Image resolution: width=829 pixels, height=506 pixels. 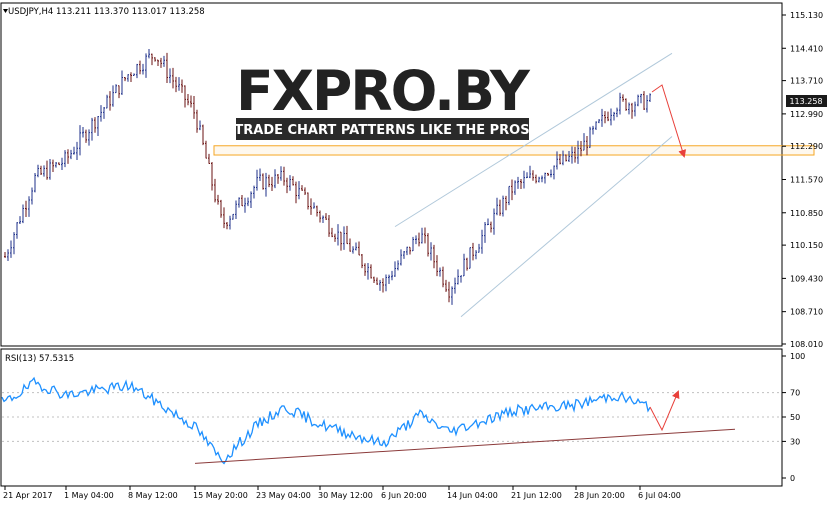 What do you see at coordinates (795, 393) in the screenshot?
I see `rsi-axis-label: 70` at bounding box center [795, 393].